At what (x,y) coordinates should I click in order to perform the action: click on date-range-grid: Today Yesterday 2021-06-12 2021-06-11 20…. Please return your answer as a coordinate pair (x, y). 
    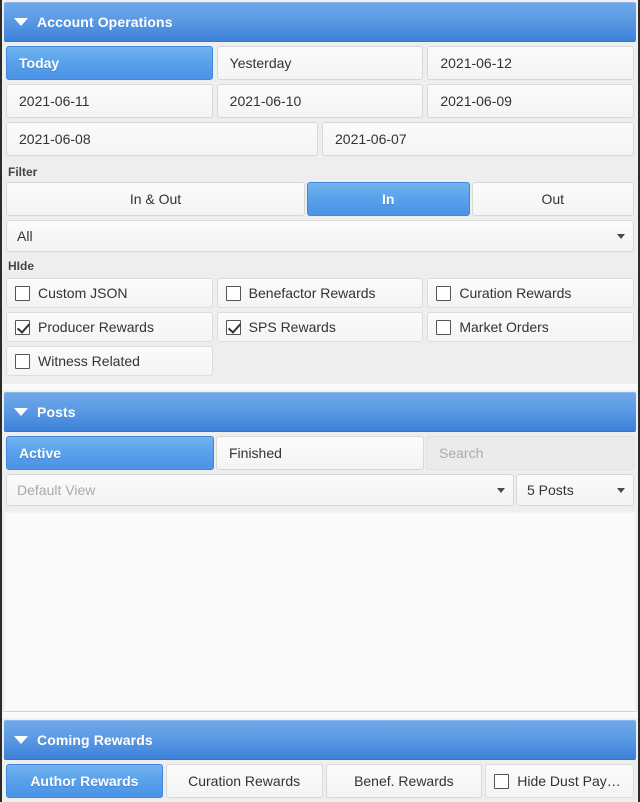
    Looking at the image, I should click on (320, 100).